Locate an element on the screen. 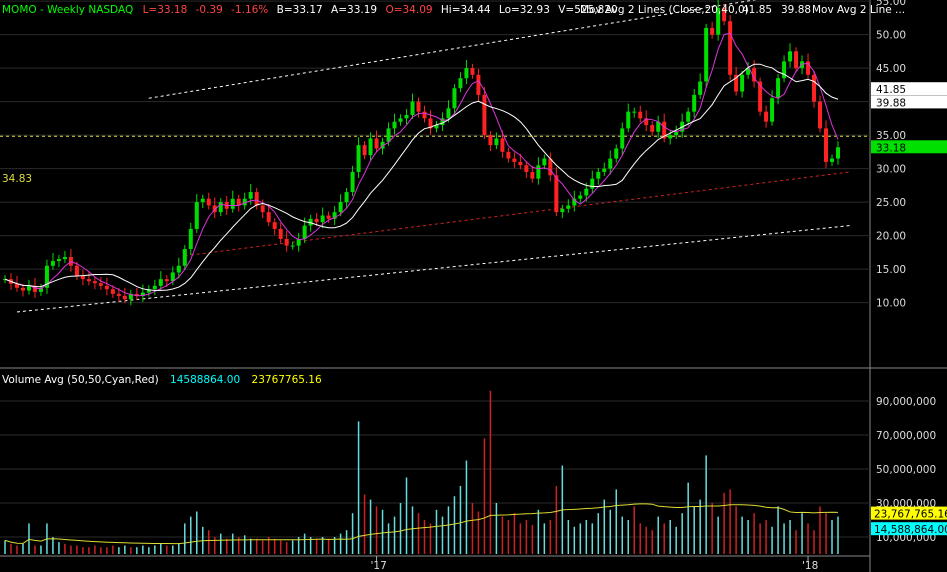 Image resolution: width=947 pixels, height=572 pixels. price-badge-label: 39.88 is located at coordinates (891, 103).